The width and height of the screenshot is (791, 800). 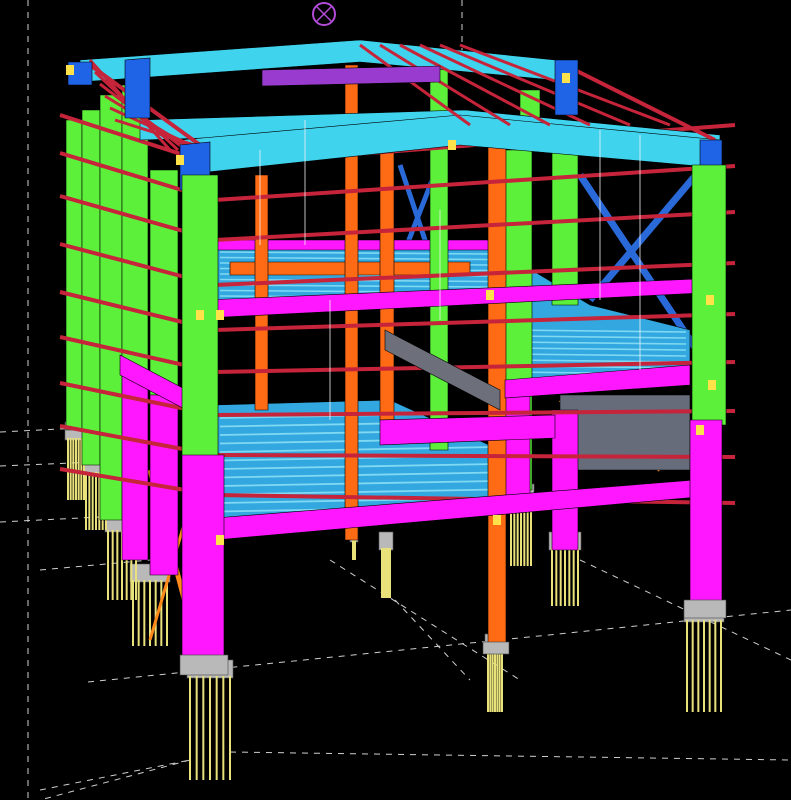 What do you see at coordinates (324, 14) in the screenshot?
I see `view-compass-icon` at bounding box center [324, 14].